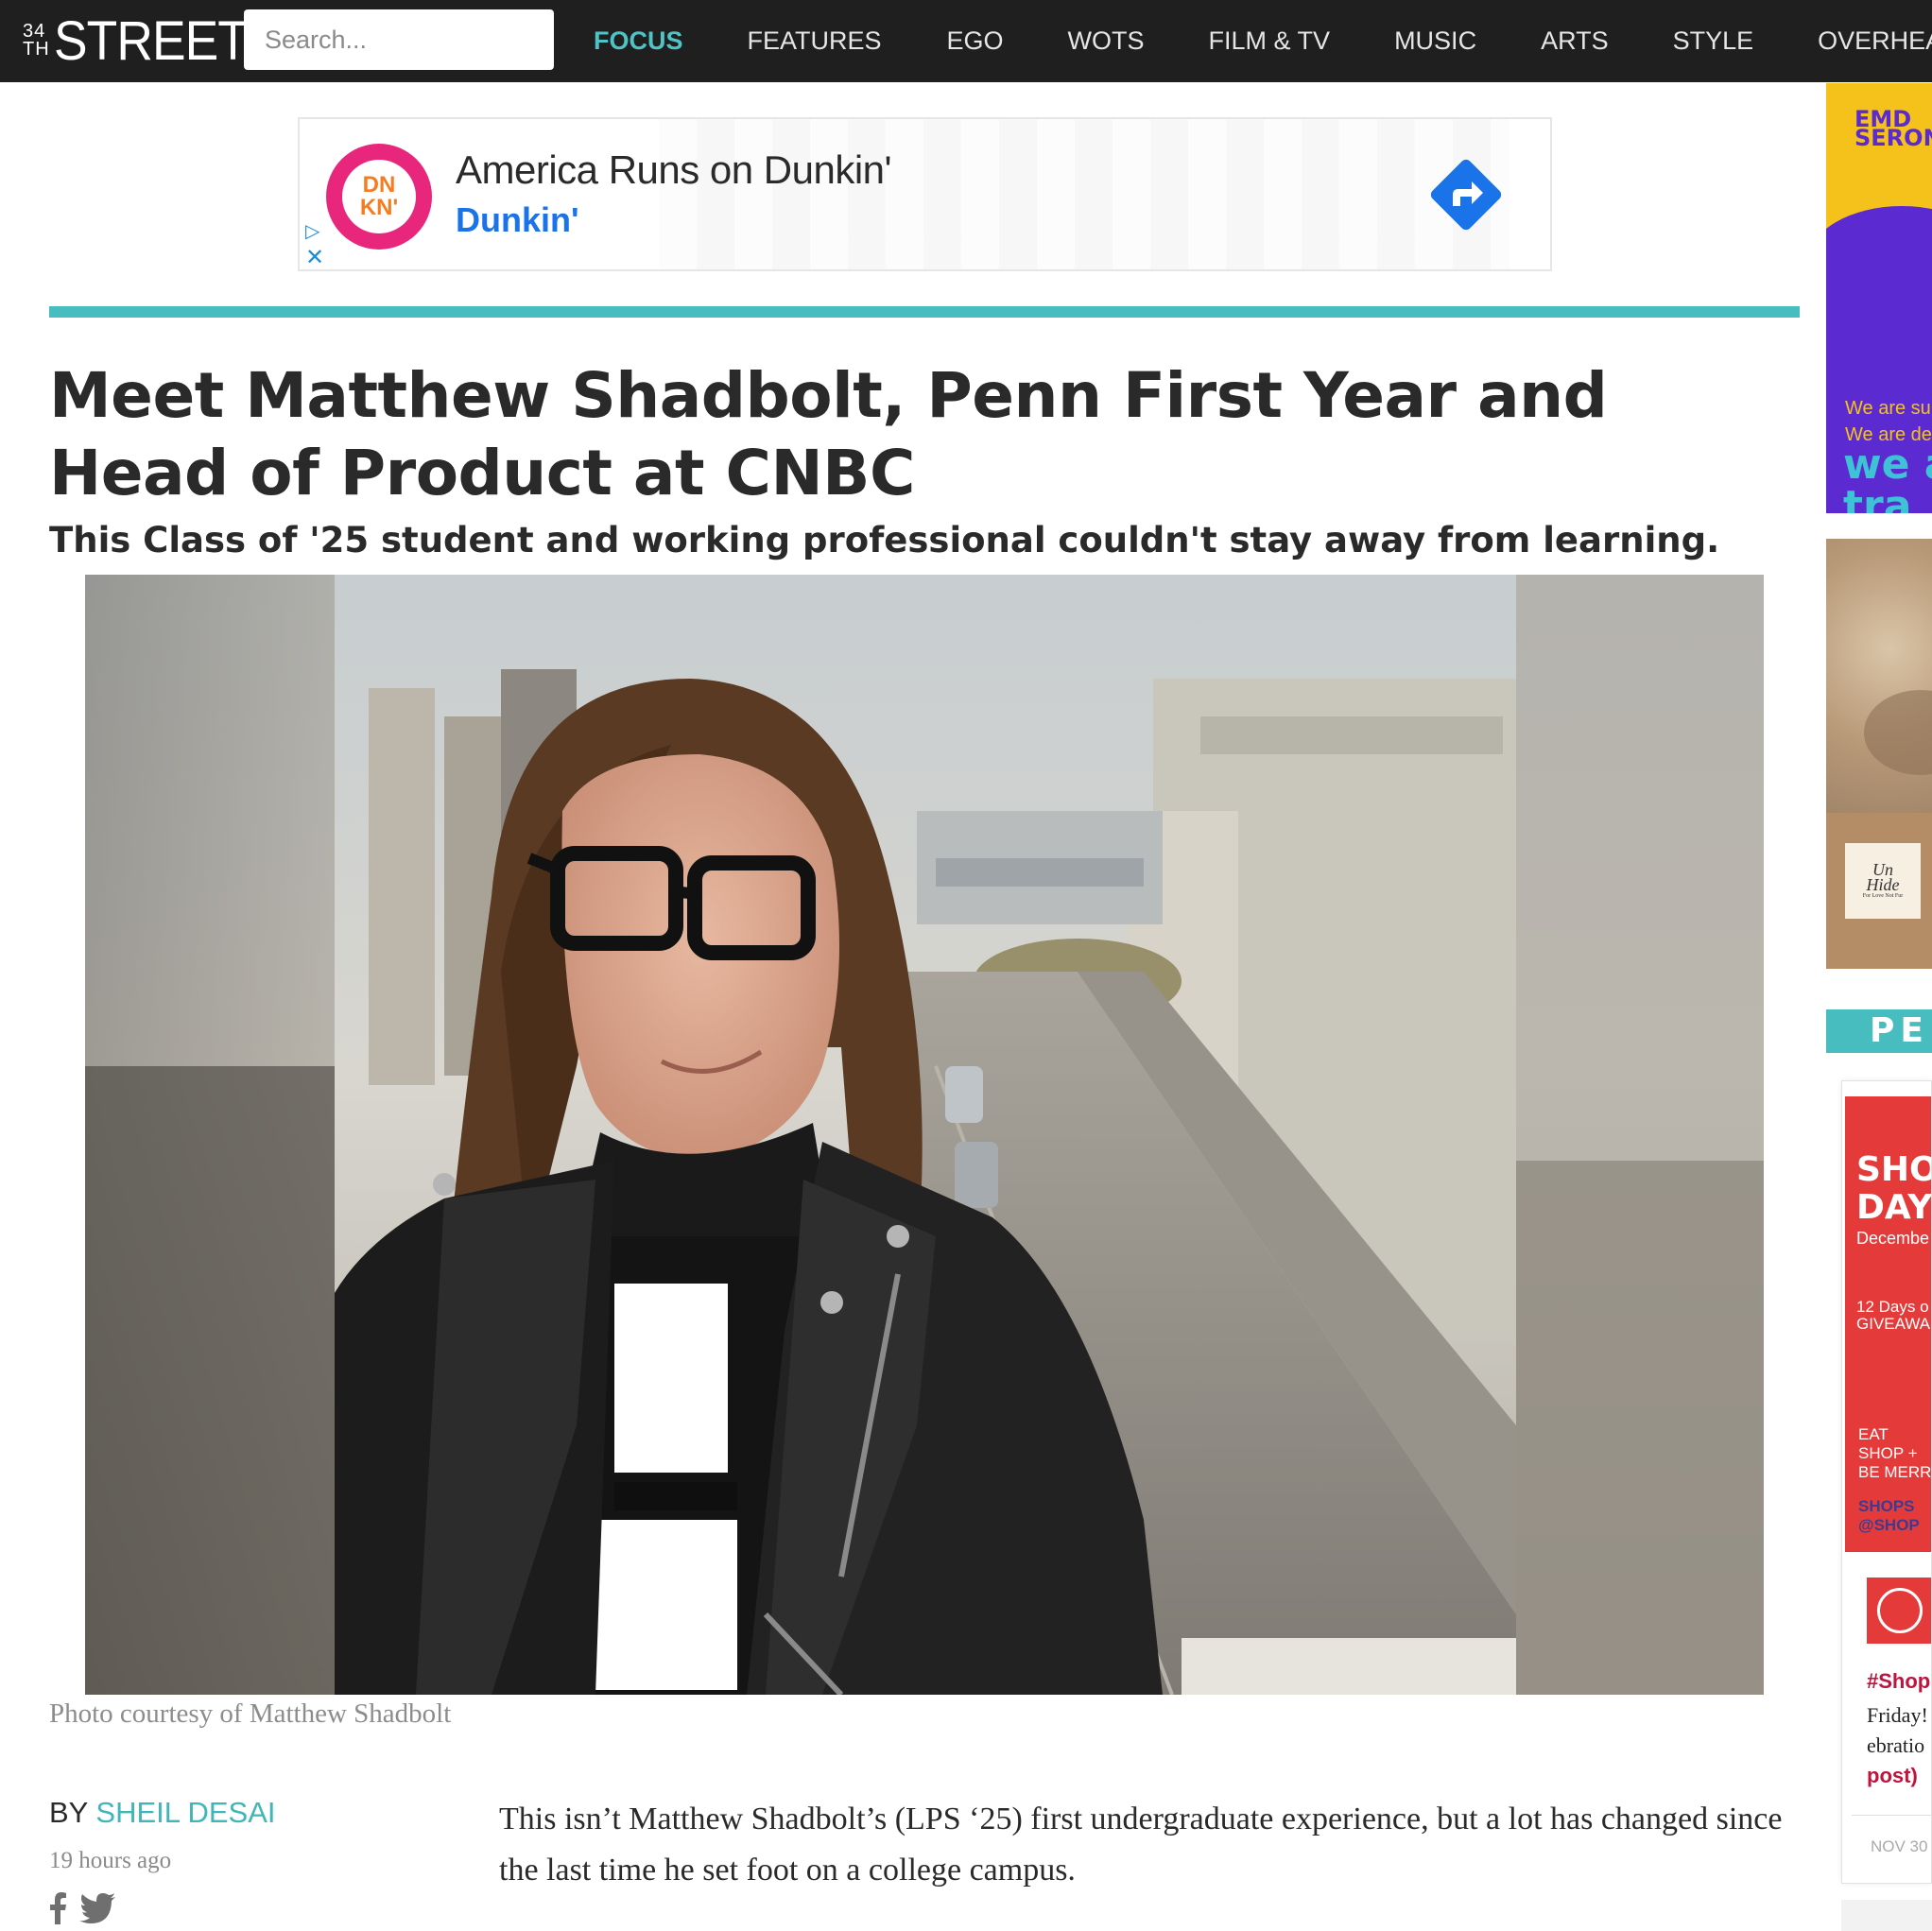 The image size is (1932, 1931). What do you see at coordinates (1893, 138) in the screenshot?
I see `ad-brand-line2: SERON` at bounding box center [1893, 138].